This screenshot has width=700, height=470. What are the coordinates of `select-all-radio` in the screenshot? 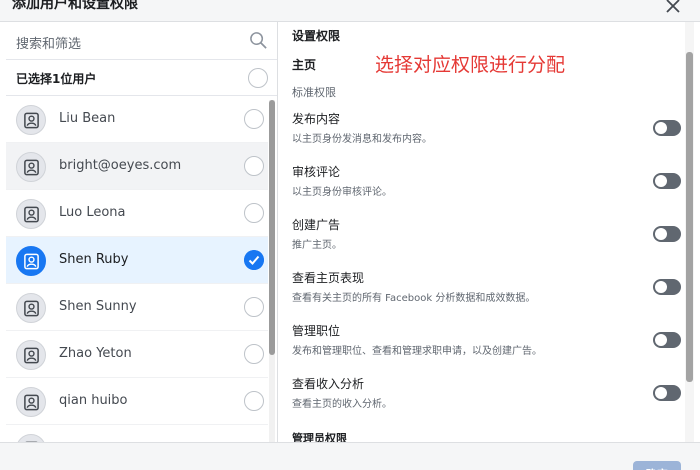 It's located at (258, 78).